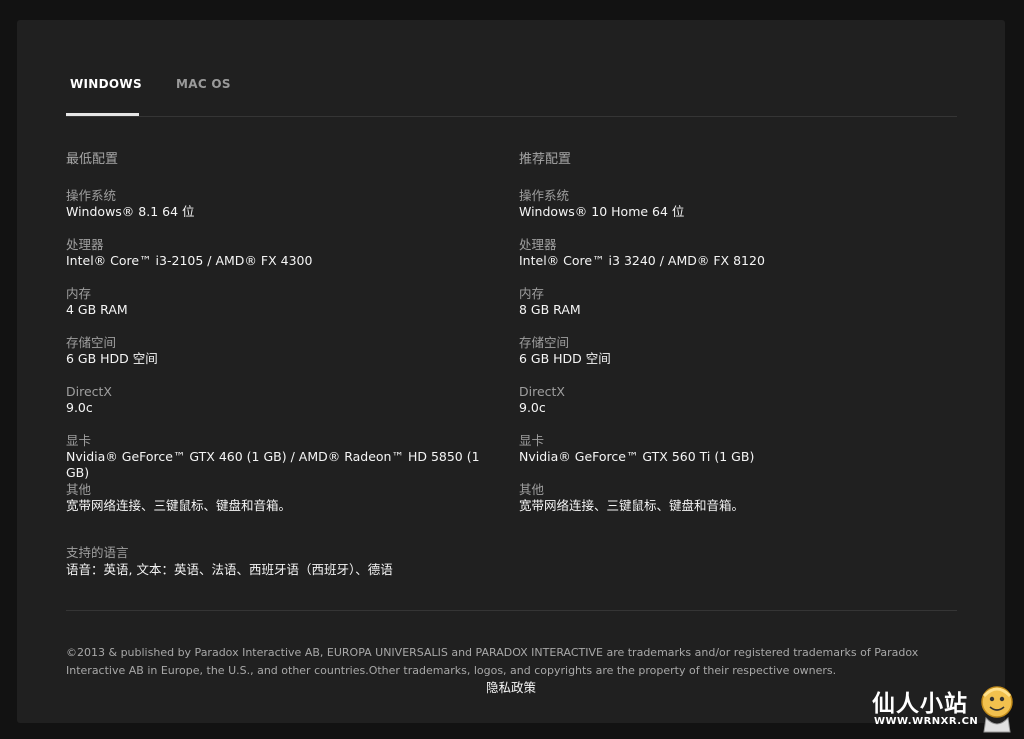  Describe the element at coordinates (229, 569) in the screenshot. I see `languages-value: 语音：英语, 文本：英语、法语、西班牙语（西班牙）、德语` at that location.